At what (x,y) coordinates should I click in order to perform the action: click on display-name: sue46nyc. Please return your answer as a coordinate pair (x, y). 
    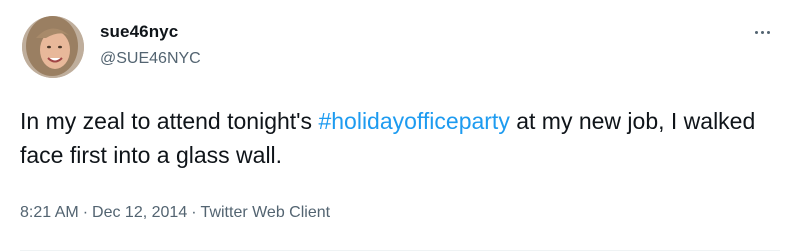
    Looking at the image, I should click on (139, 32).